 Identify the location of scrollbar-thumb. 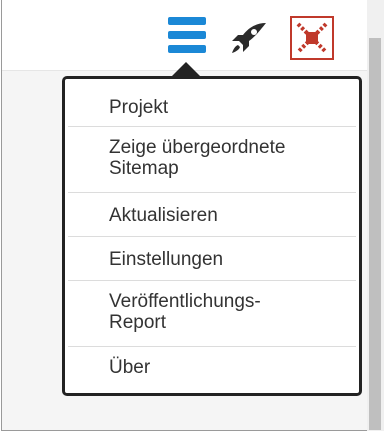
(375, 234).